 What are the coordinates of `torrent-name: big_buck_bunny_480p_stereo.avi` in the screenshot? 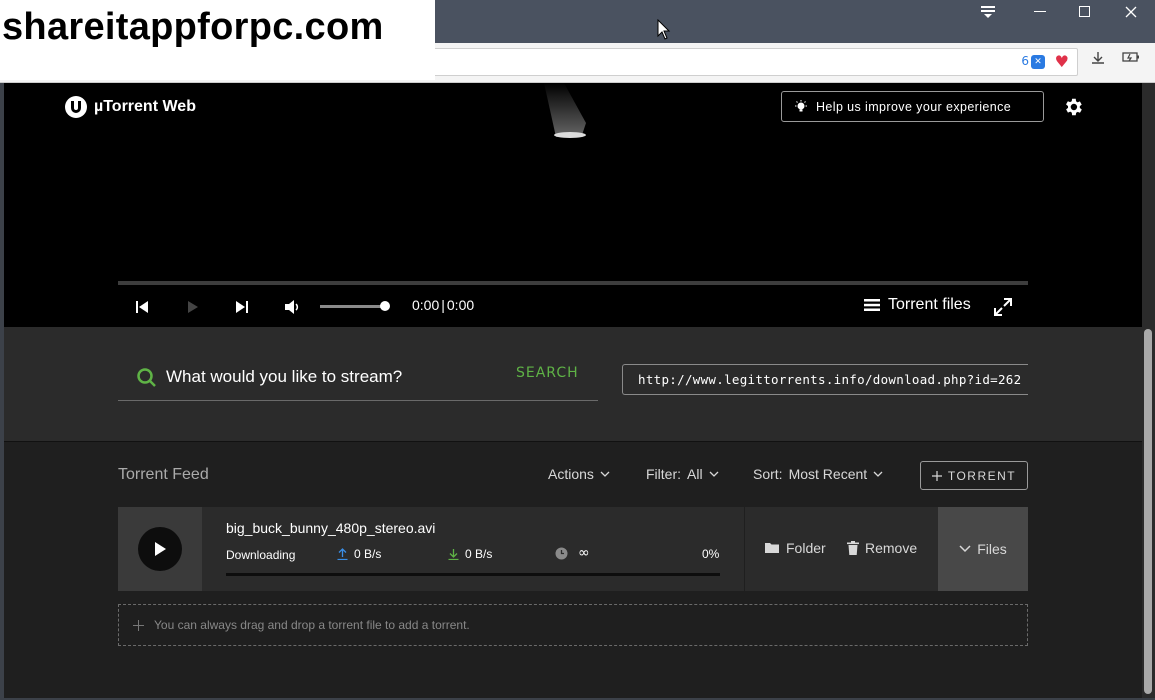 It's located at (331, 528).